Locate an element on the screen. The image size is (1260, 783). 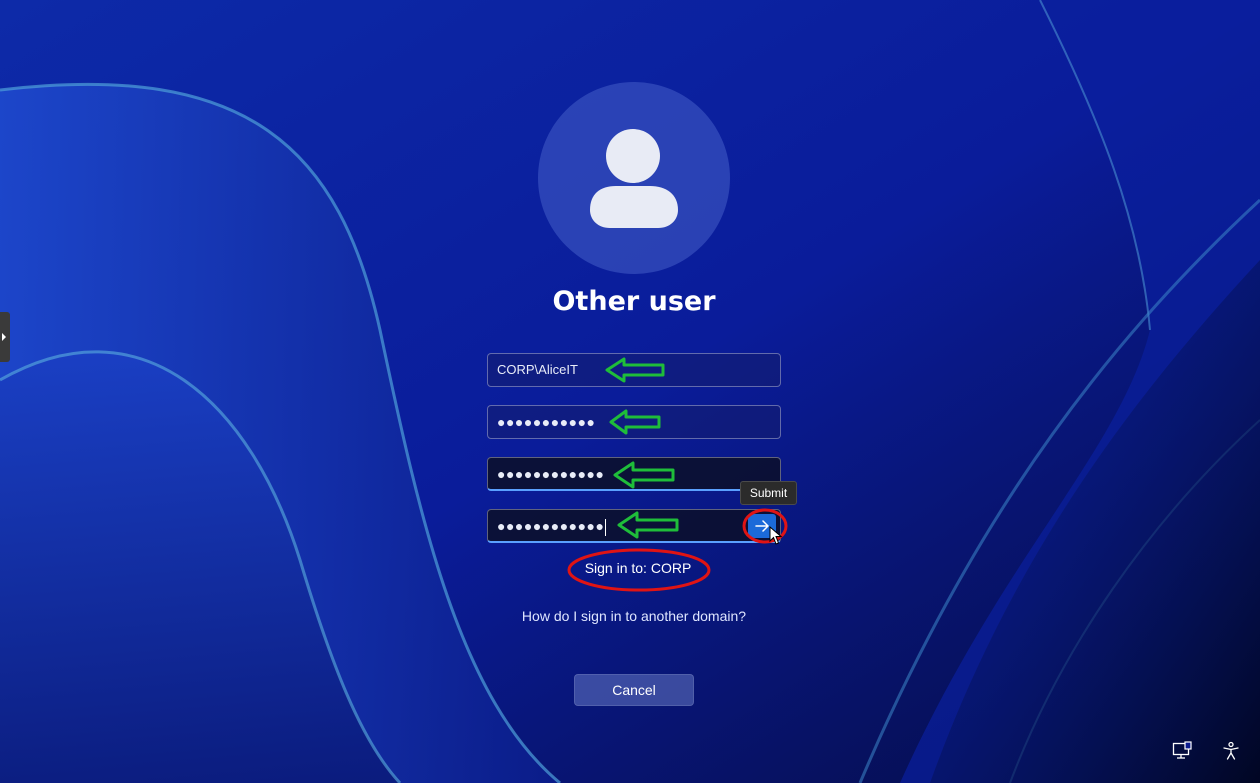
user-avatar is located at coordinates (634, 178).